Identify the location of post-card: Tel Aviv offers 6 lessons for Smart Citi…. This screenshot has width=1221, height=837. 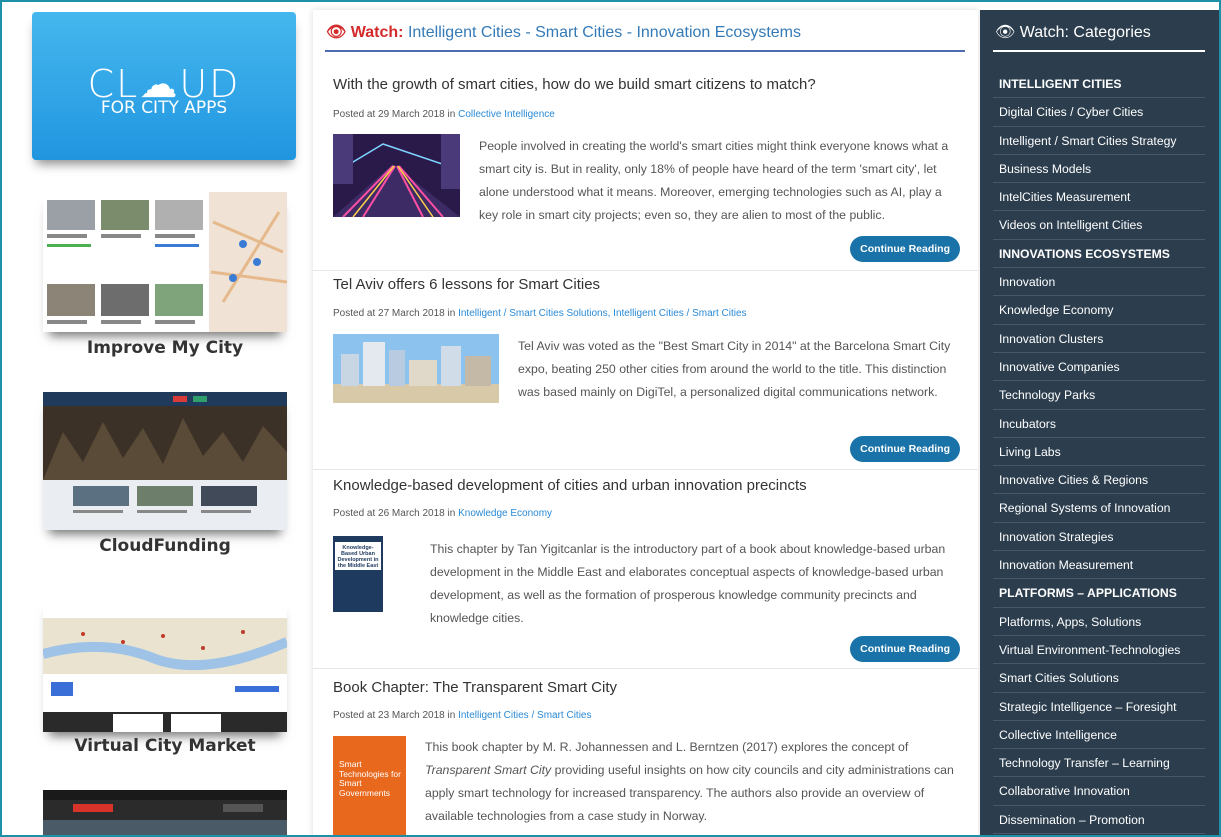
(645, 370).